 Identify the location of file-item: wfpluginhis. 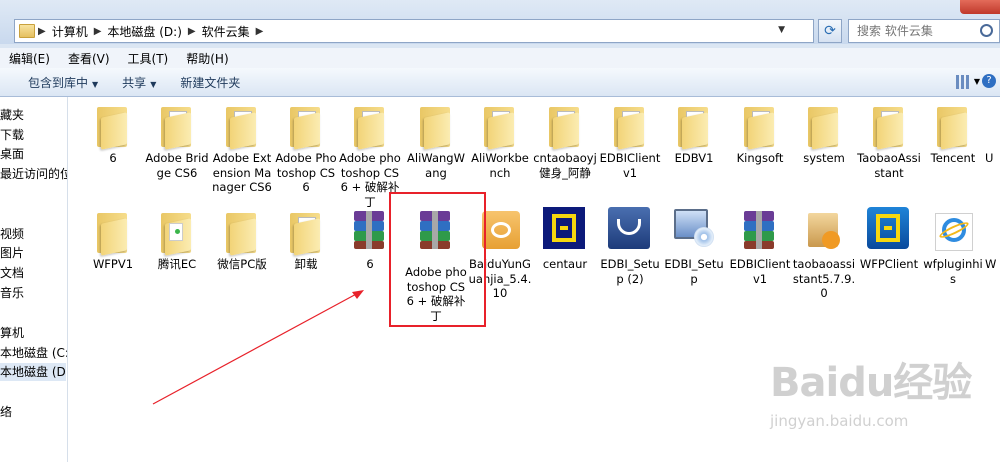
(953, 246).